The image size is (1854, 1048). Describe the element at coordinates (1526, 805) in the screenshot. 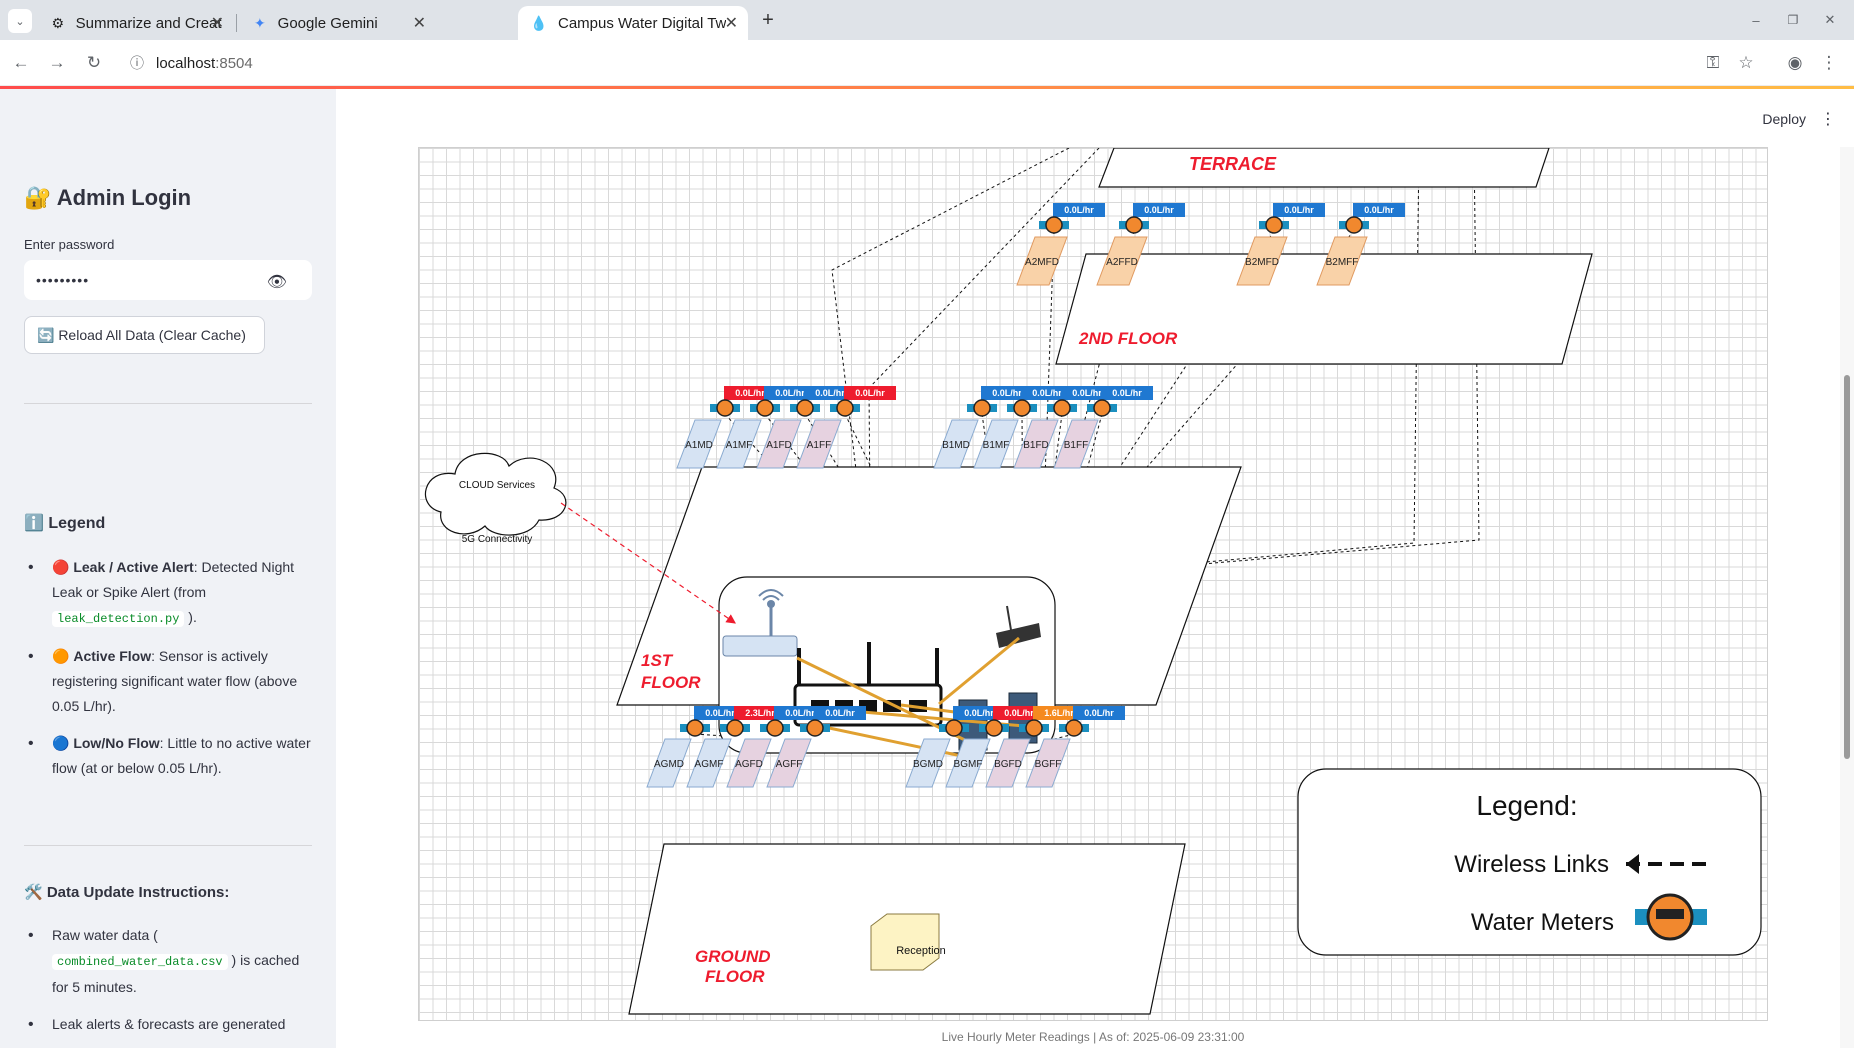

I see `legend-box-title: Legend:` at that location.